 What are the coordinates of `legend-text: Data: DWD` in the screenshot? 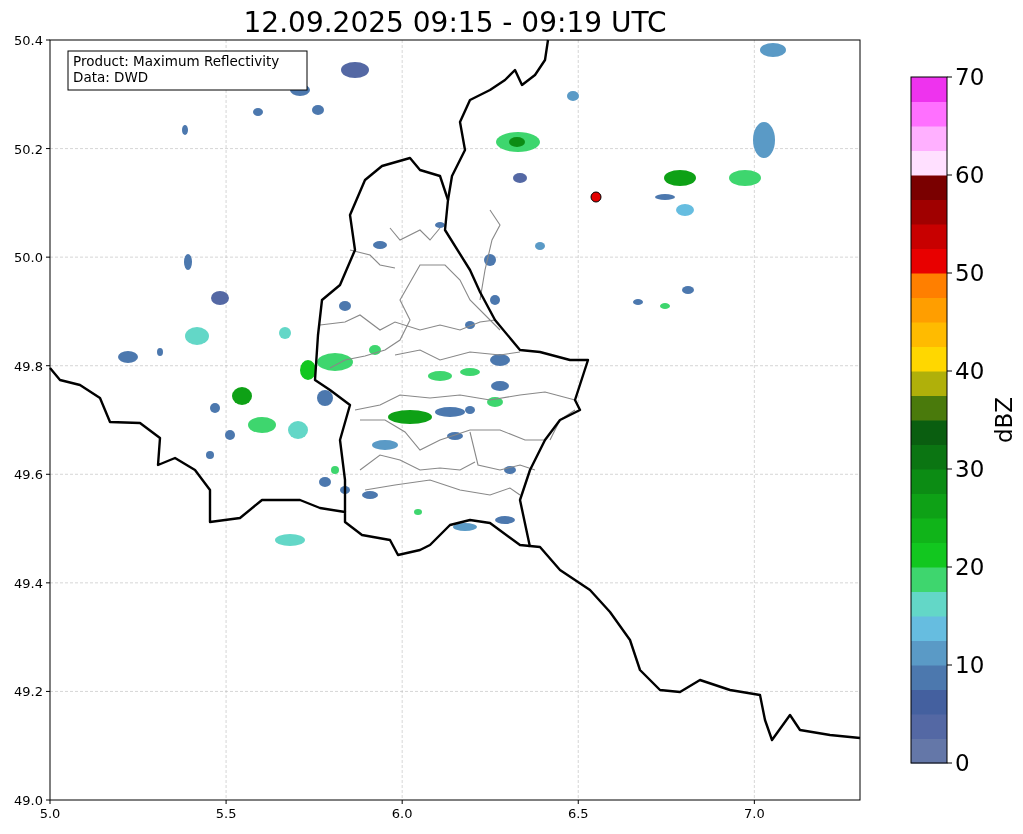 It's located at (111, 77).